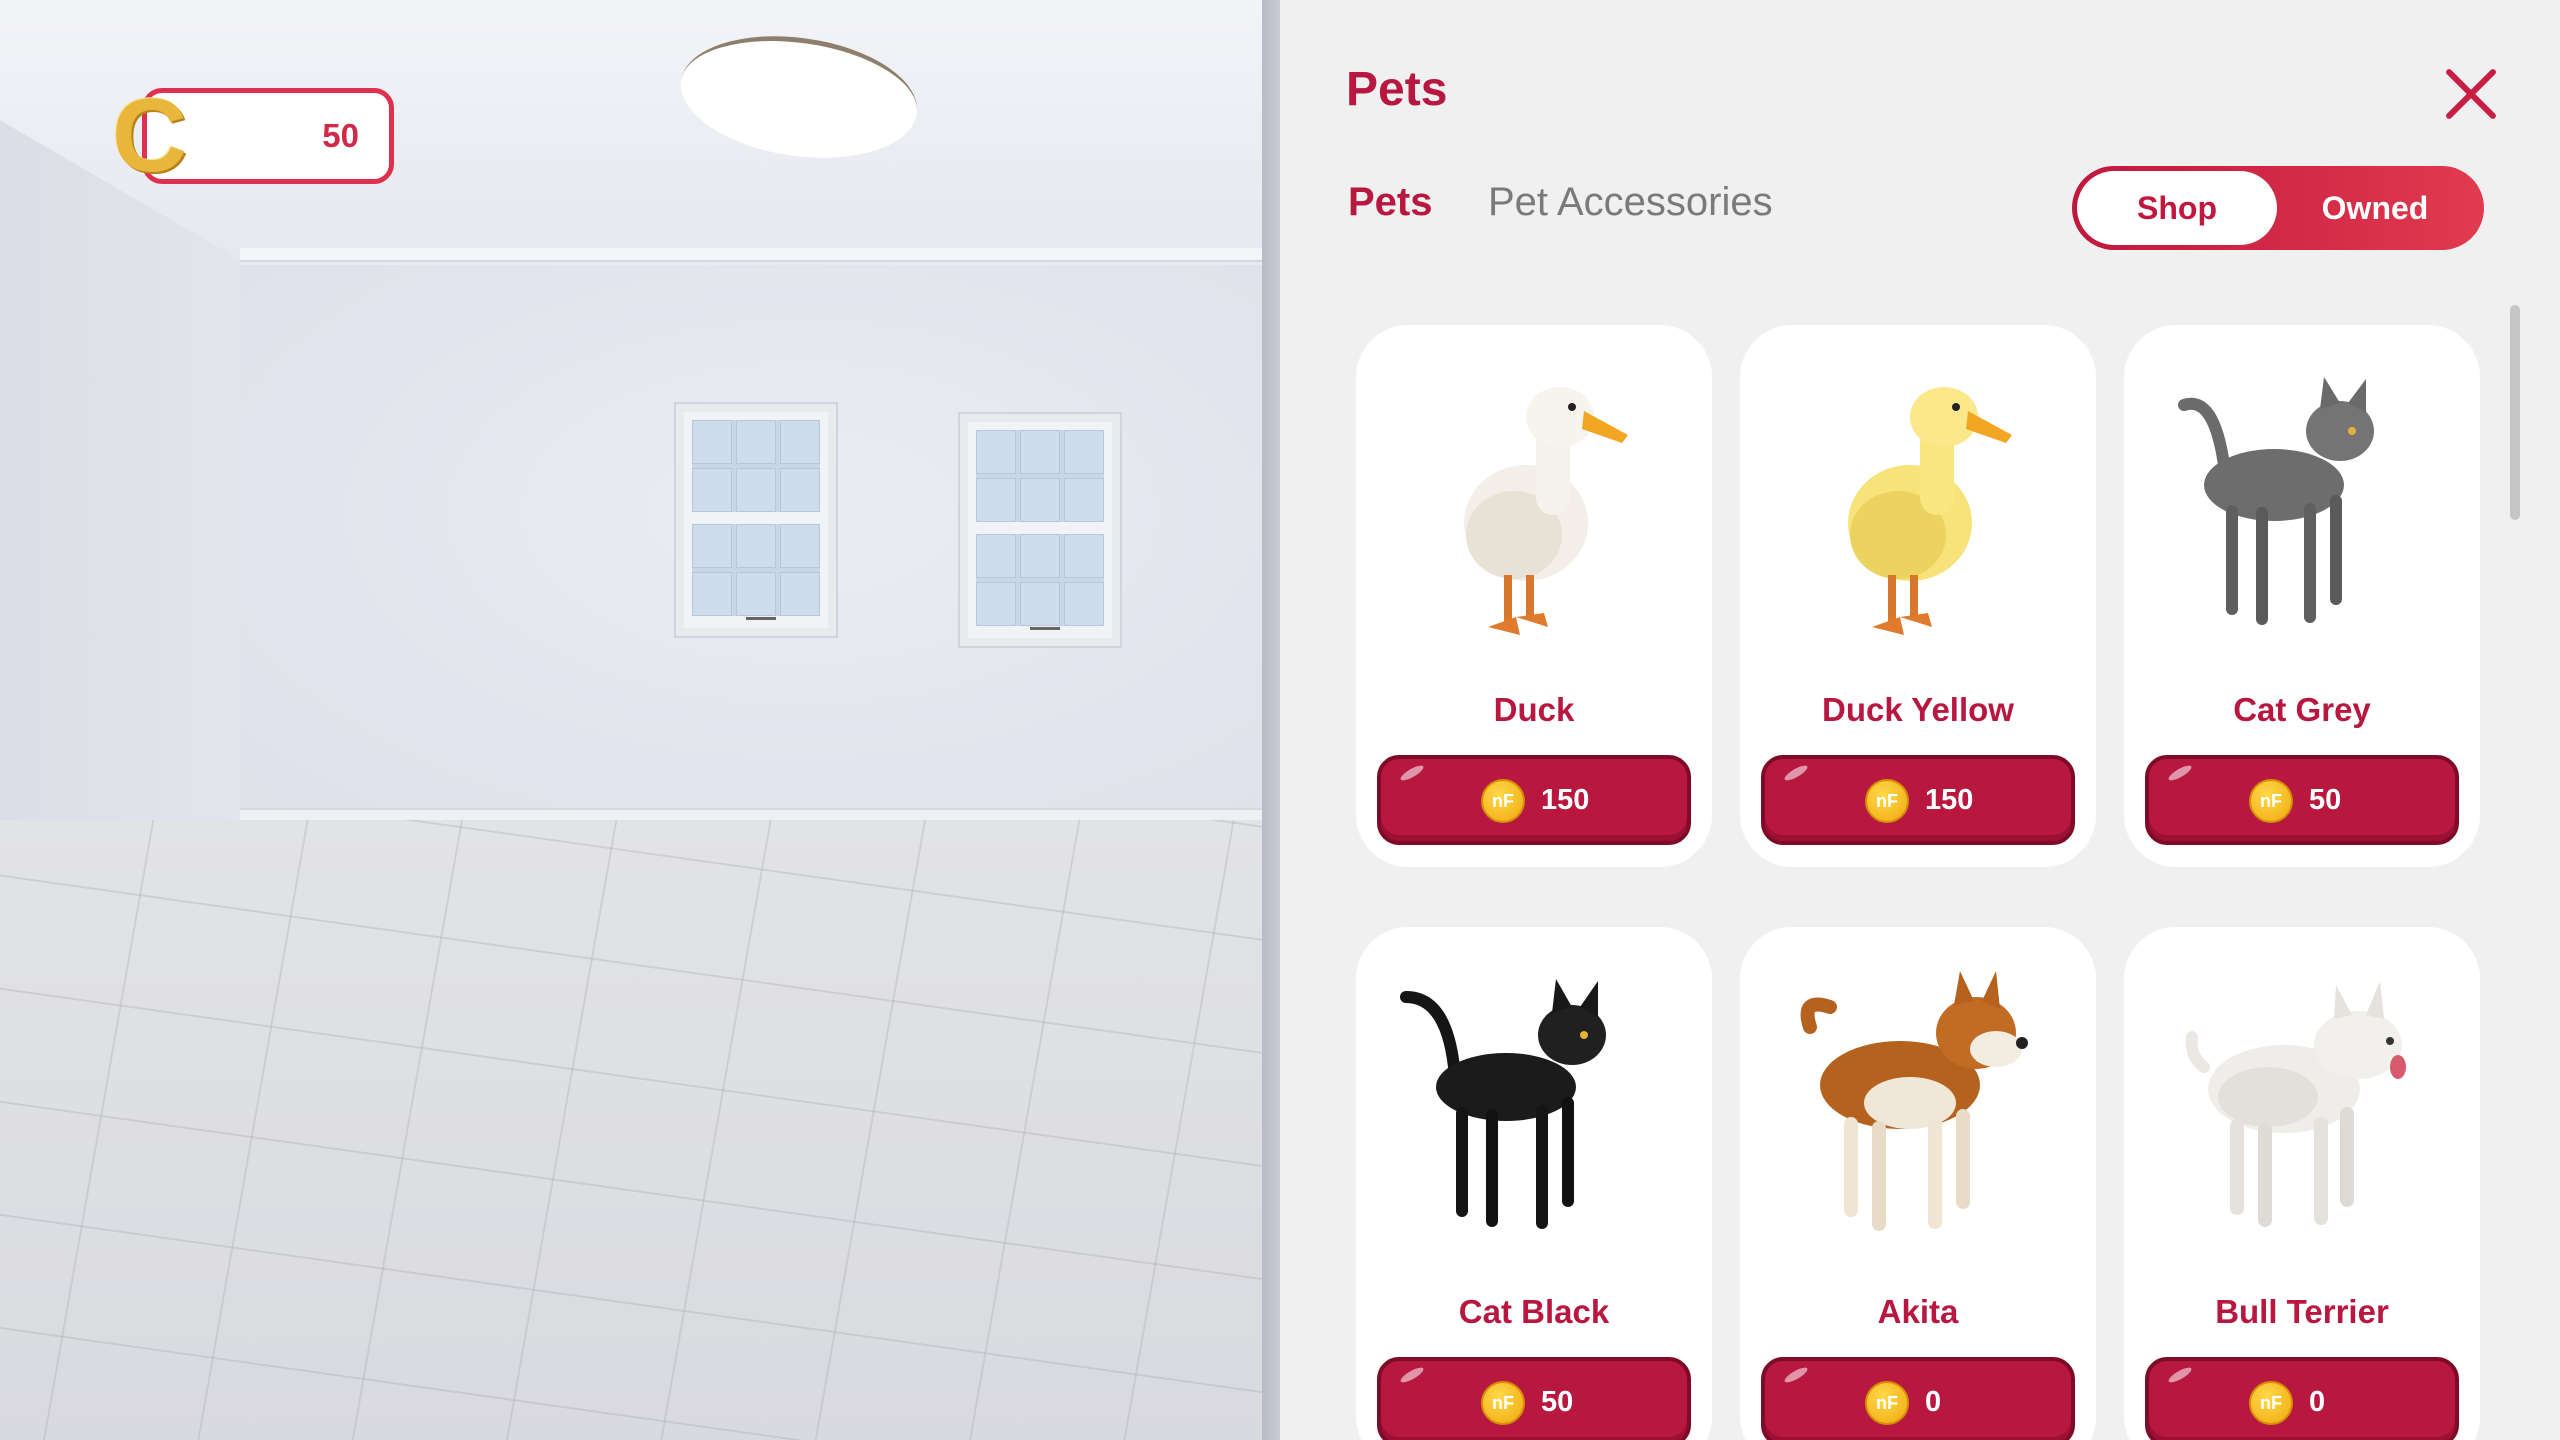 Image resolution: width=2560 pixels, height=1440 pixels. I want to click on pet-card-duck-yellow: Duck Yellow nF 150, so click(1918, 596).